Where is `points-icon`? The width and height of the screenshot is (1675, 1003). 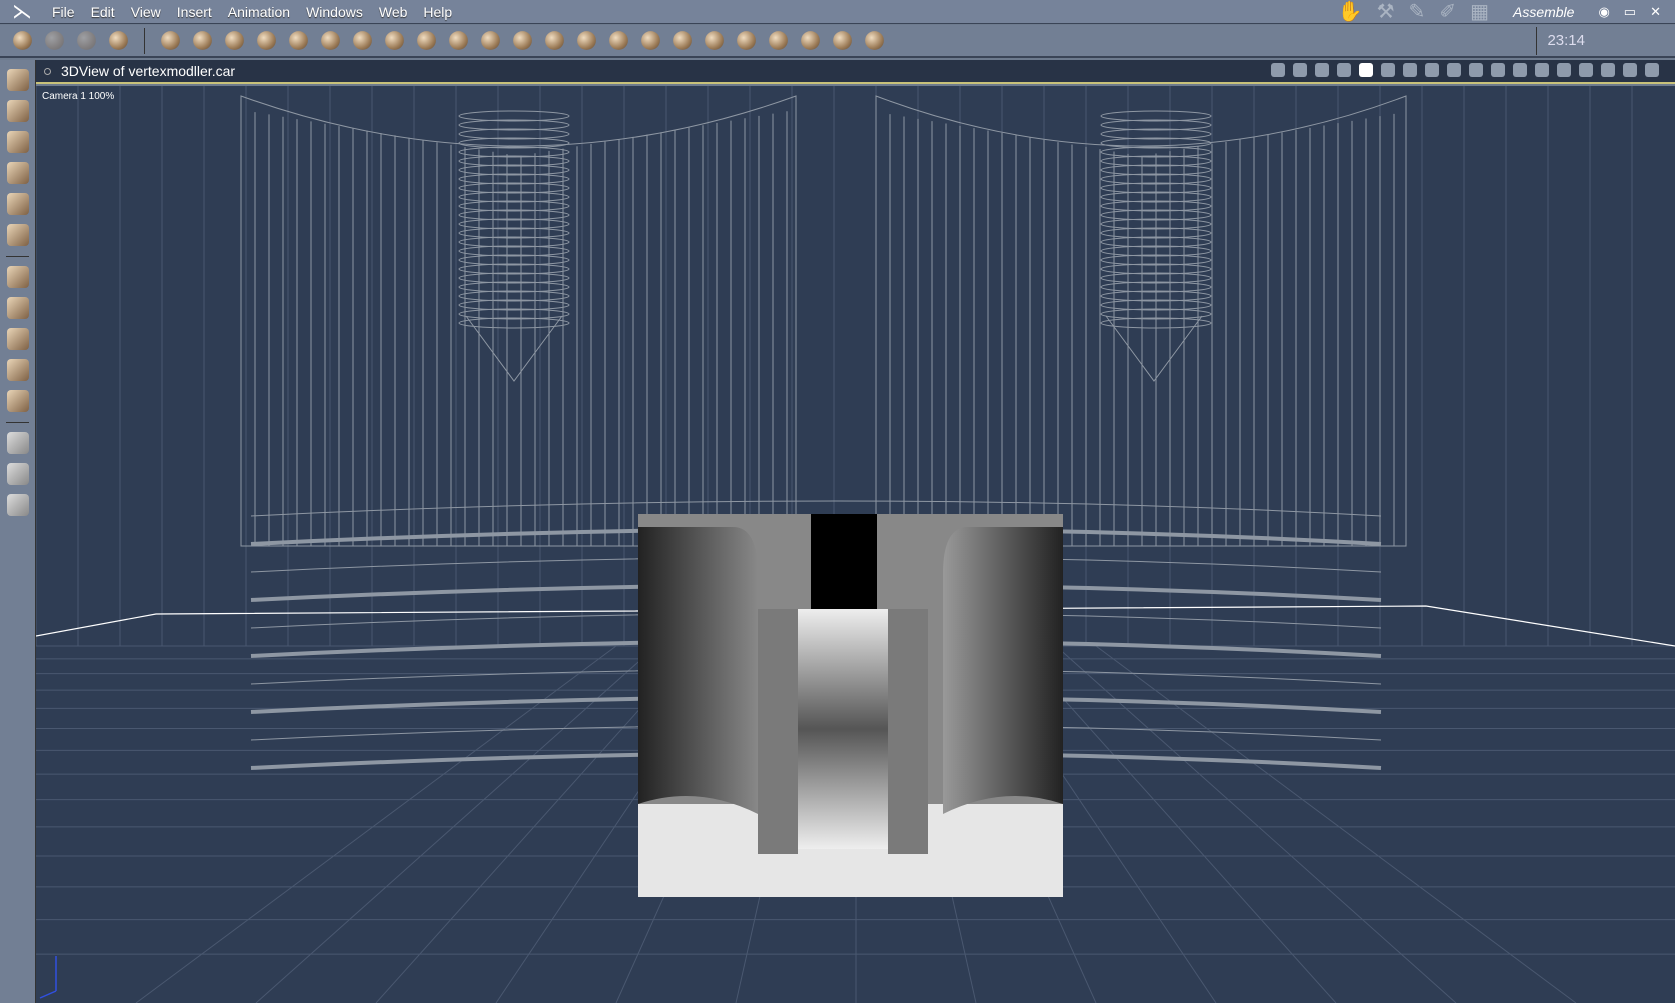 points-icon is located at coordinates (1564, 70).